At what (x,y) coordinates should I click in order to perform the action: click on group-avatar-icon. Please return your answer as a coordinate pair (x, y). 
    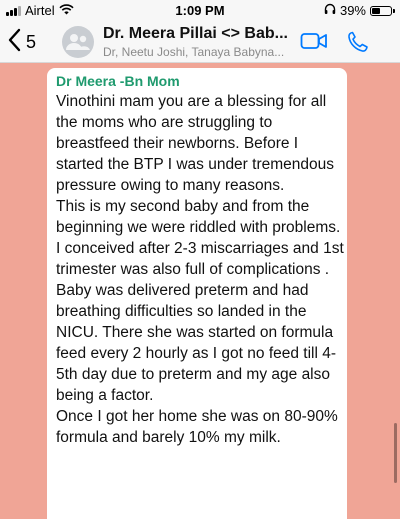
    Looking at the image, I should click on (78, 42).